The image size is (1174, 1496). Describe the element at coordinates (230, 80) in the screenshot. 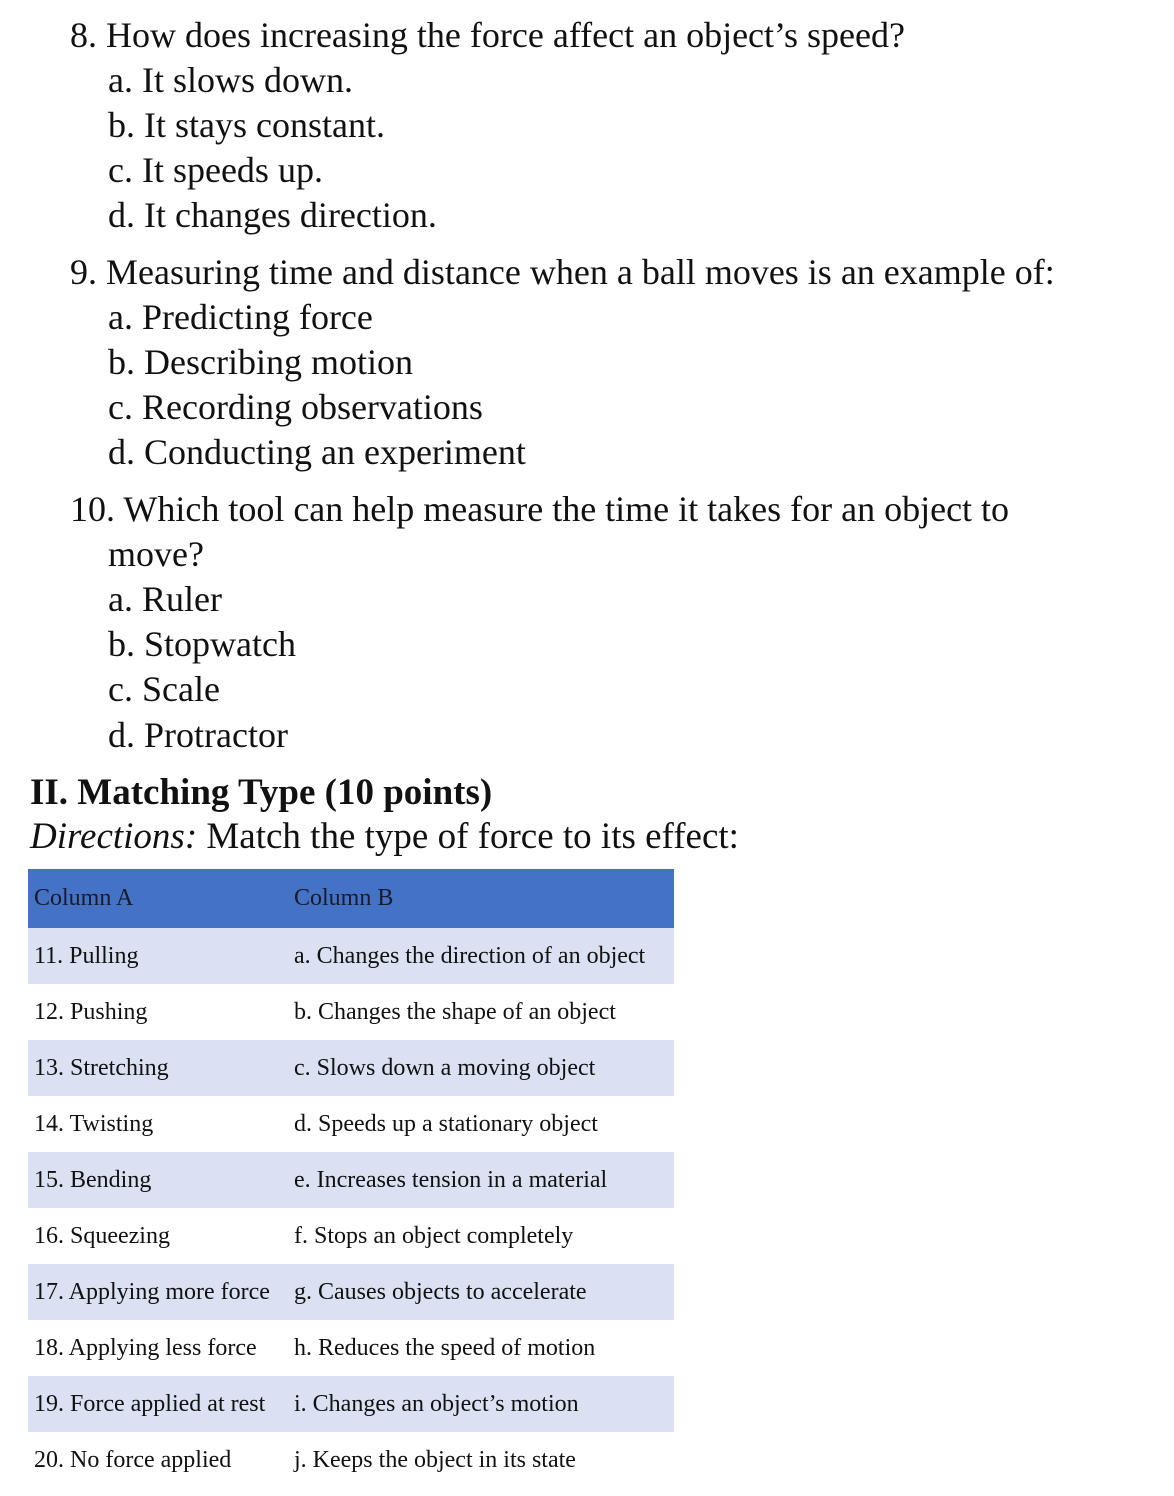

I see `option-8a: a. It slows down.` at that location.